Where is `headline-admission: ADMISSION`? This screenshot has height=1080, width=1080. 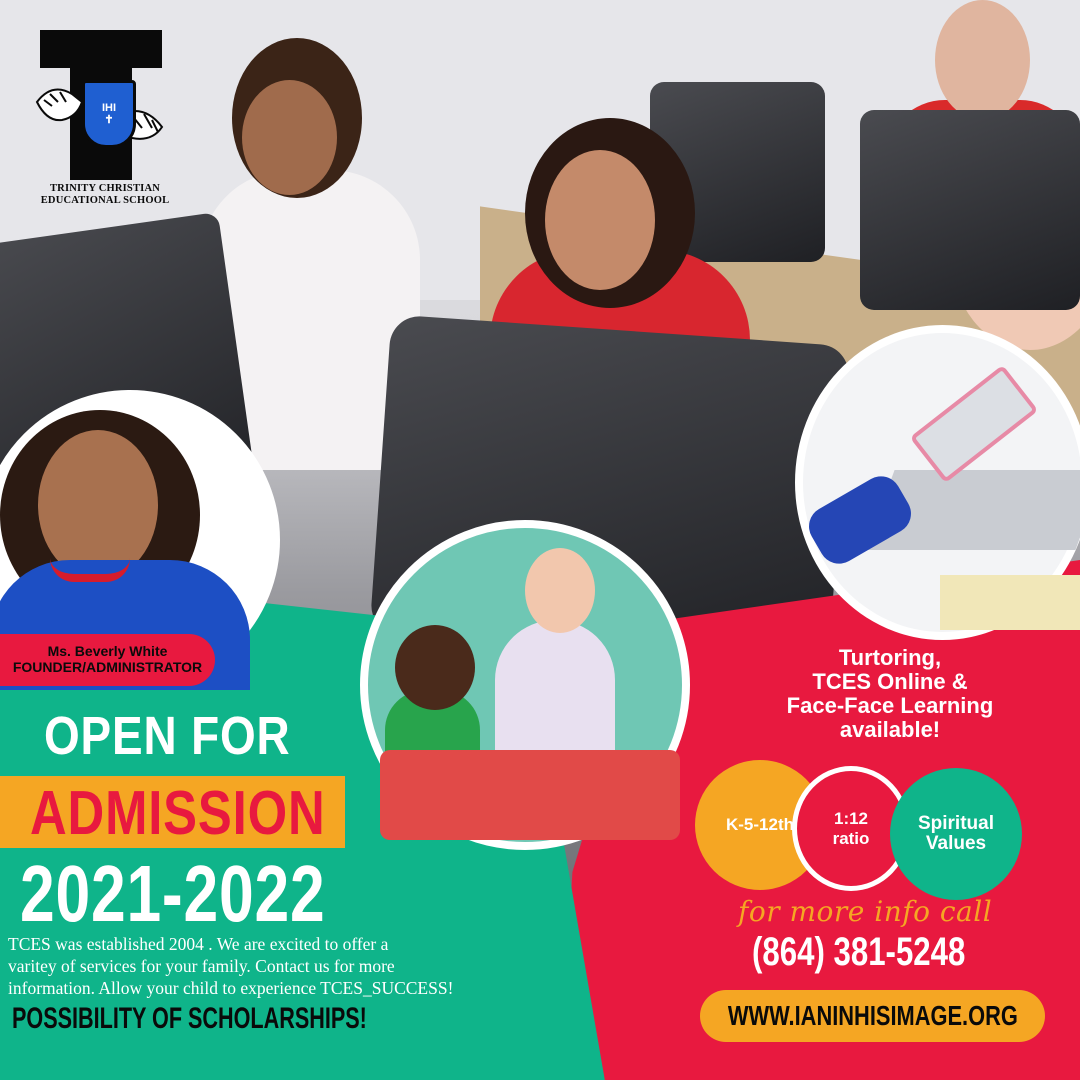
headline-admission: ADMISSION is located at coordinates (178, 813).